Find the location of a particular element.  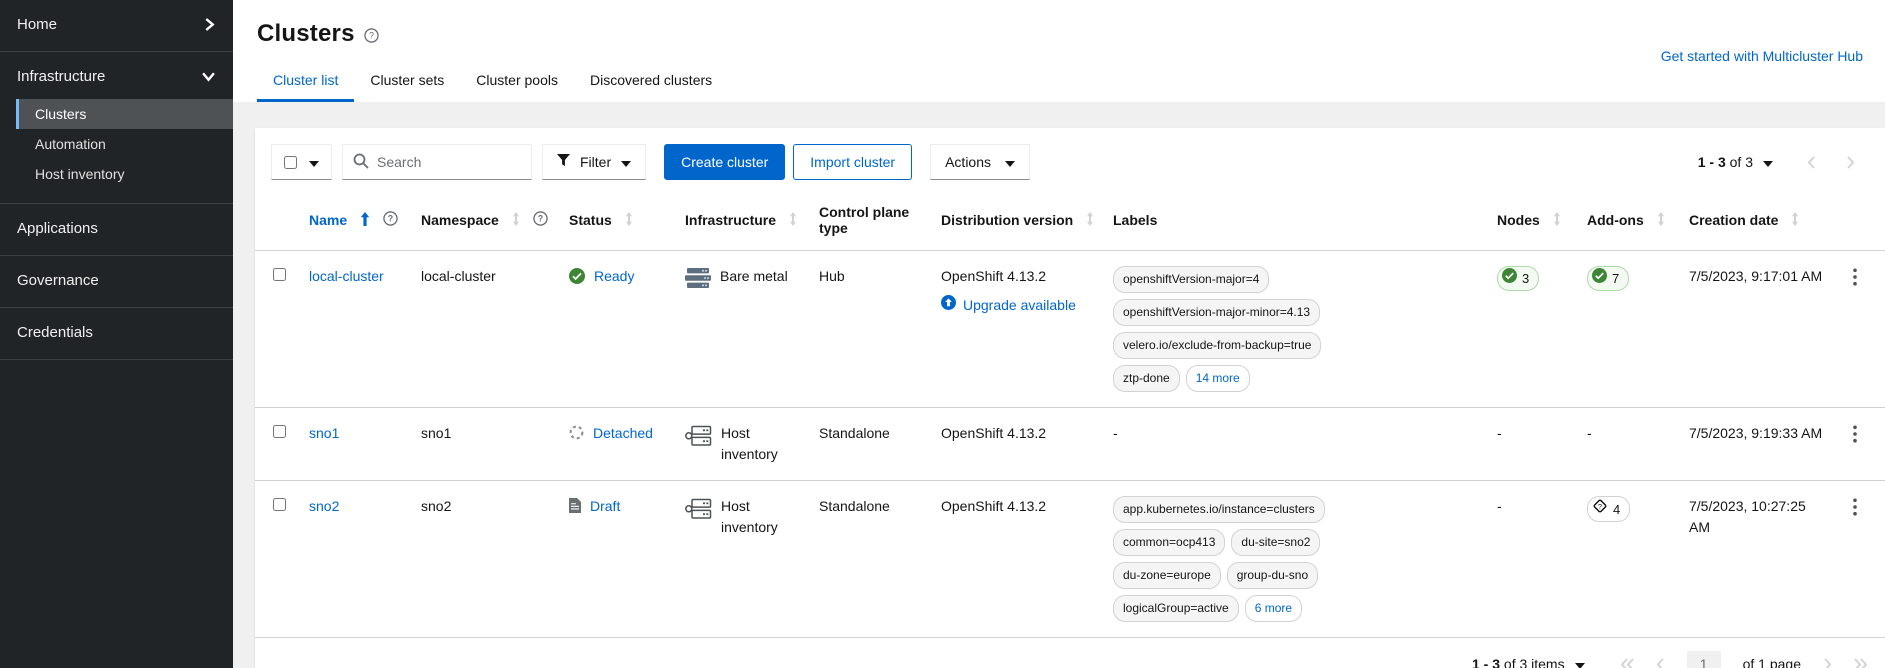

host-inventory-icon is located at coordinates (698, 509).